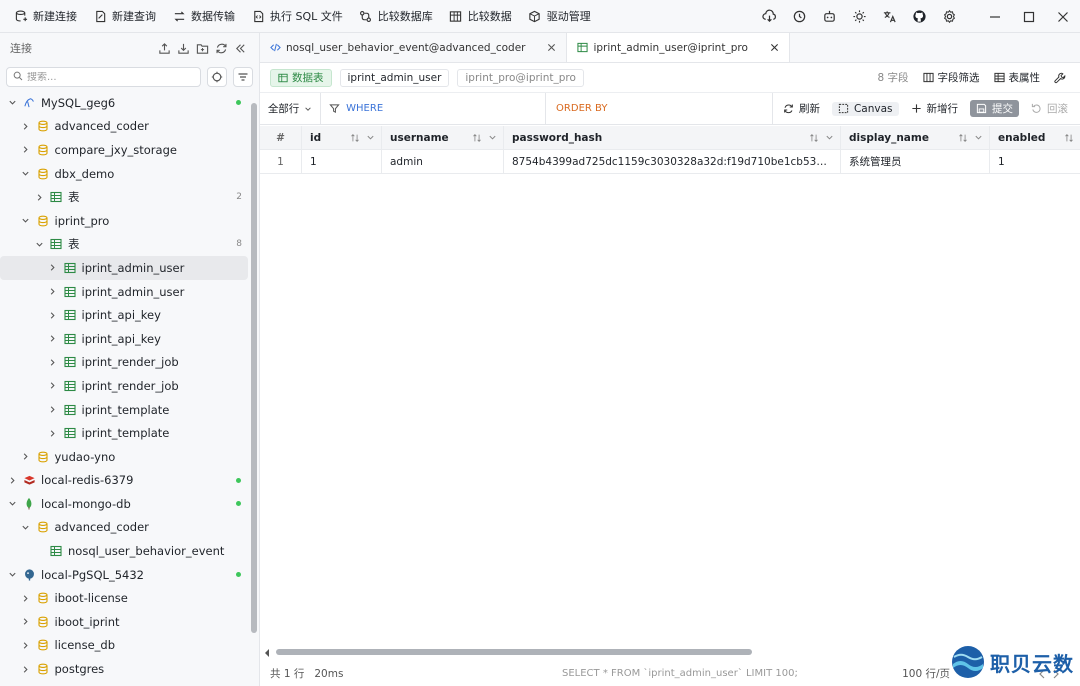  Describe the element at coordinates (919, 16) in the screenshot. I see `github-icon` at that location.